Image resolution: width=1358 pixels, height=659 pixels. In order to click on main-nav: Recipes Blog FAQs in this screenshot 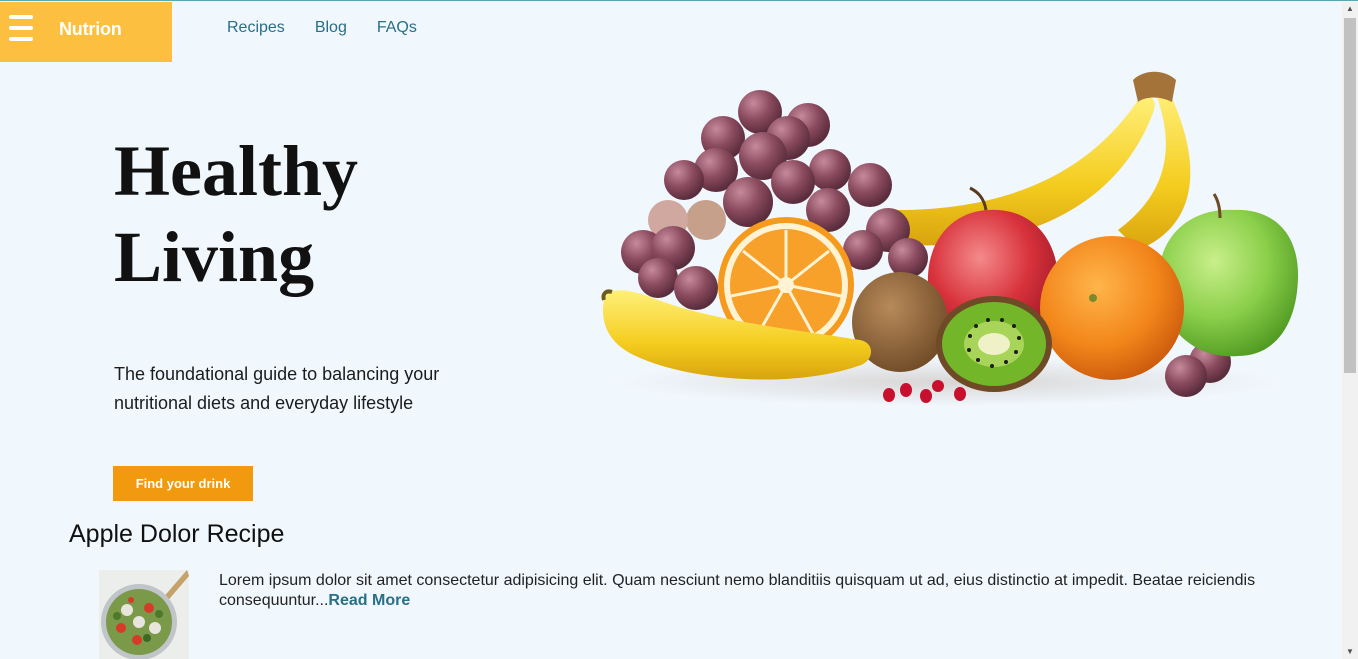, I will do `click(322, 28)`.